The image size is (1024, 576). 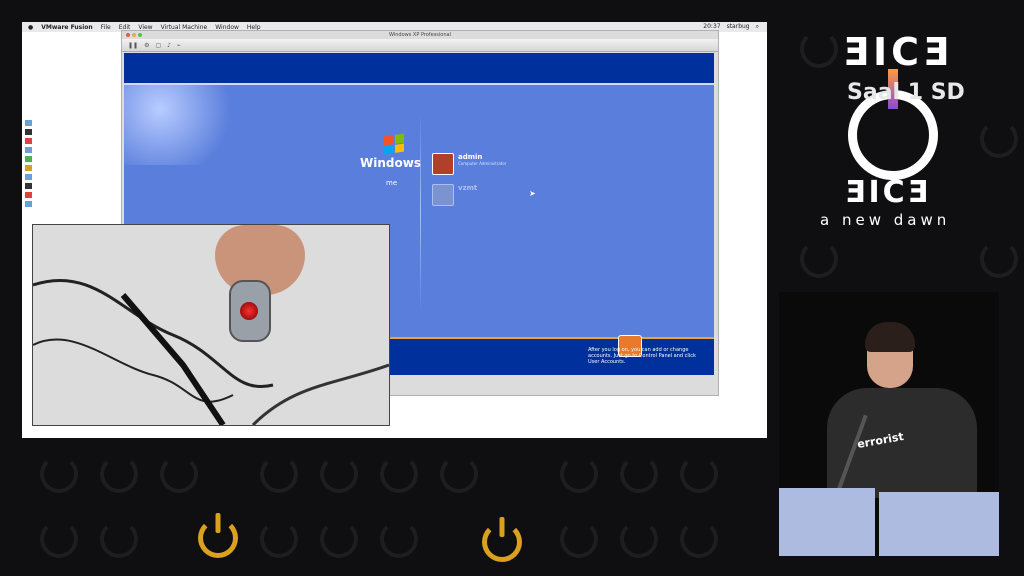 I want to click on event-tagline: a new dawn, so click(x=885, y=220).